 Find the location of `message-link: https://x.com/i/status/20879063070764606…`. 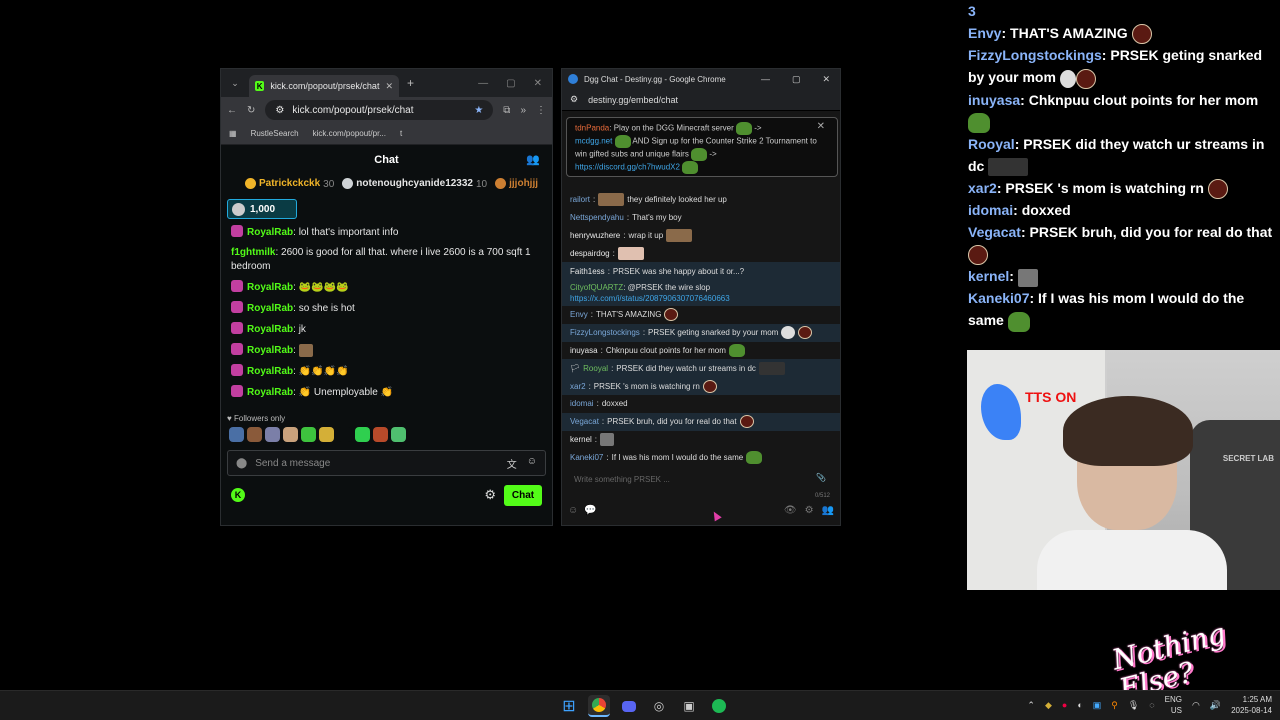

message-link: https://x.com/i/status/20879063070764606… is located at coordinates (650, 298).